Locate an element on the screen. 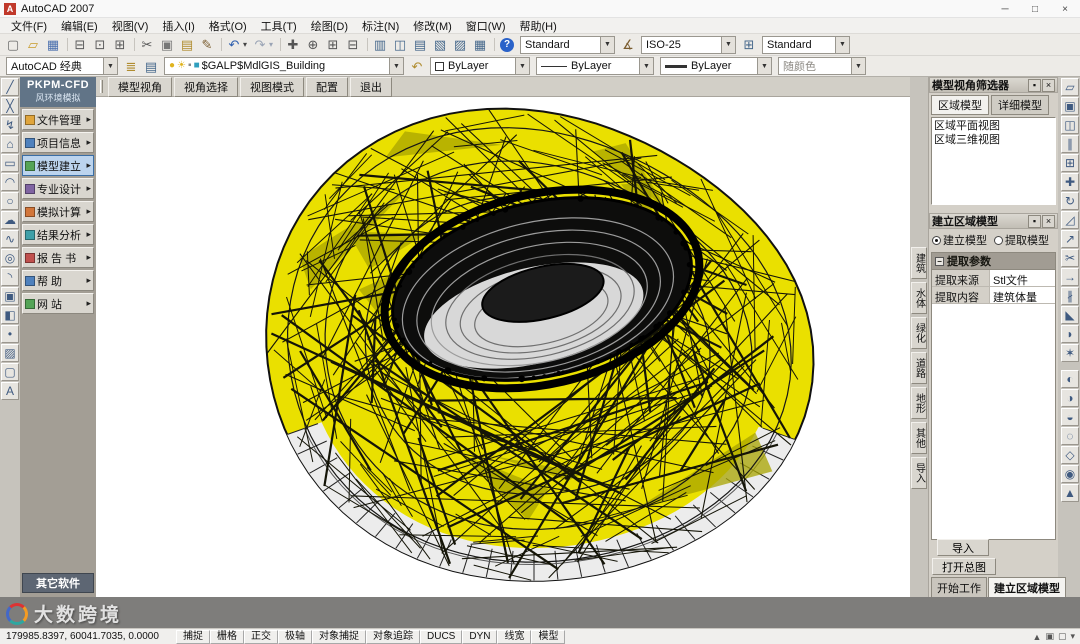 Image resolution: width=1080 pixels, height=644 pixels. extend-icon: → is located at coordinates (1070, 277).